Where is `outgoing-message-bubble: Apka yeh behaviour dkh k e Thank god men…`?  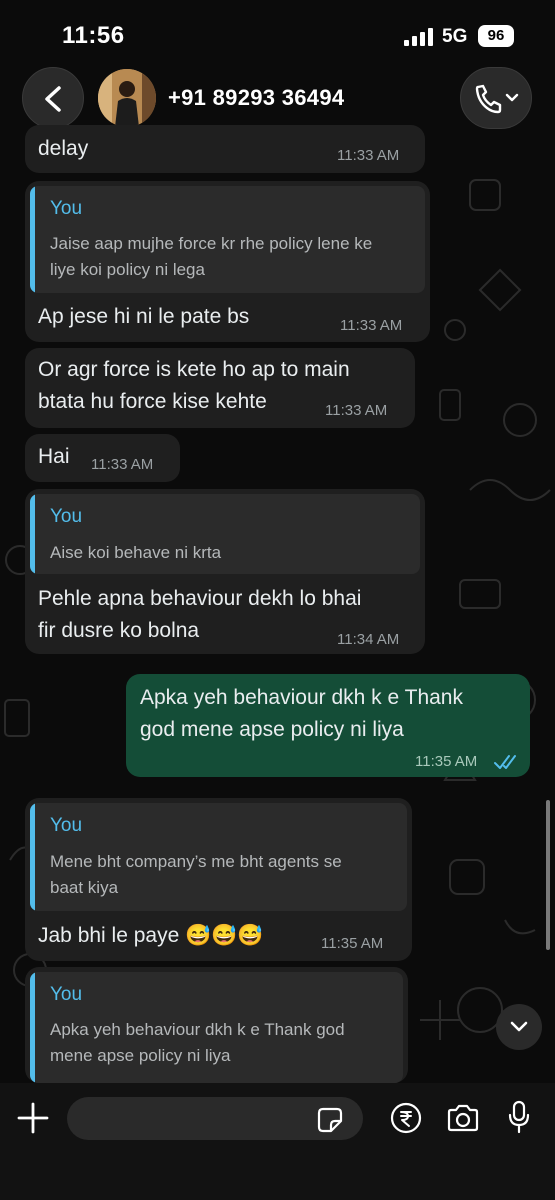
outgoing-message-bubble: Apka yeh behaviour dkh k e Thank god men… is located at coordinates (328, 725).